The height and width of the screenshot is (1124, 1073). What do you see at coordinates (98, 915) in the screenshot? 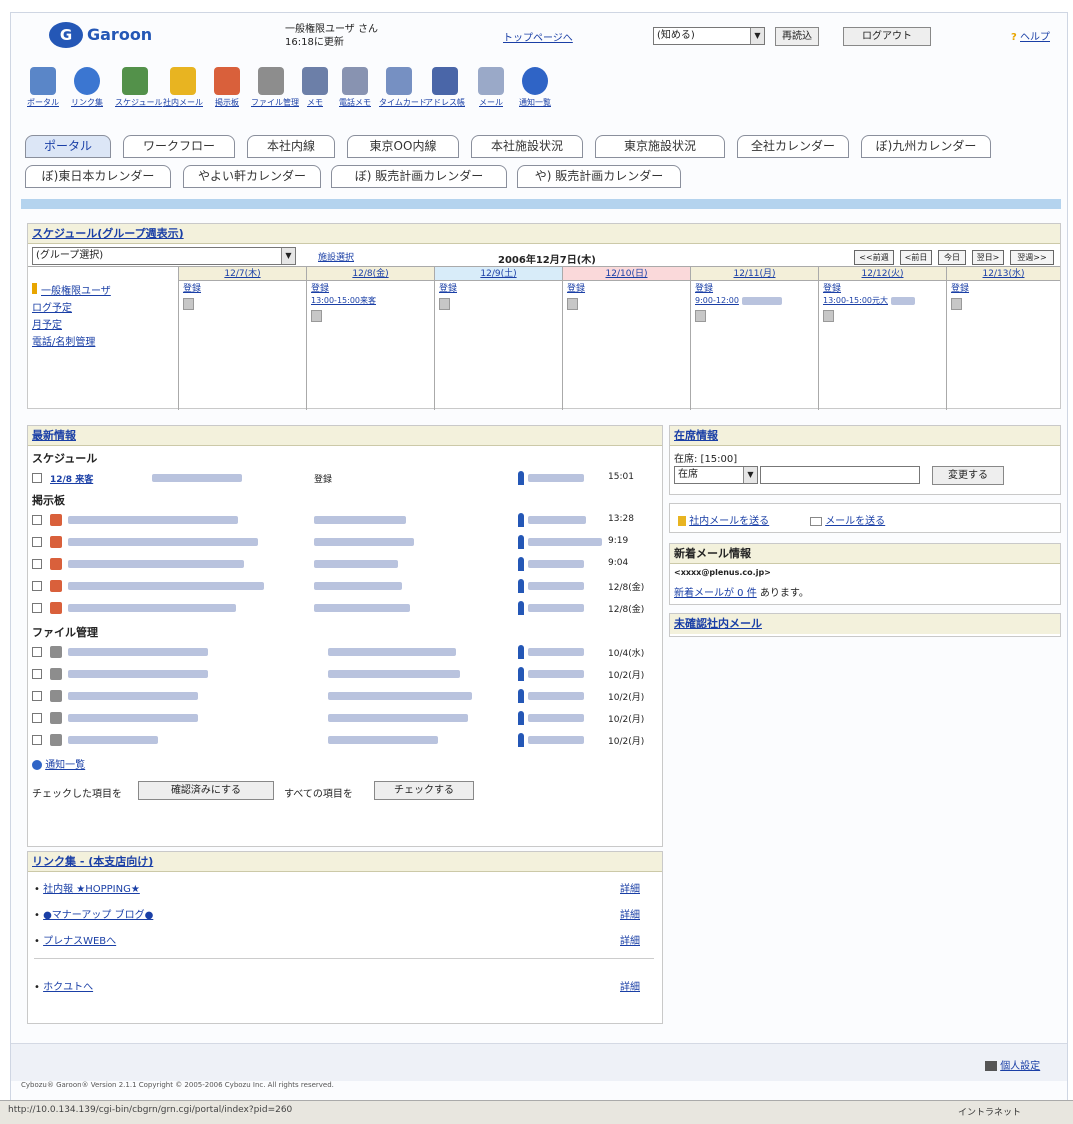
I see `link-item: ●マナーアップ ブログ●` at bounding box center [98, 915].